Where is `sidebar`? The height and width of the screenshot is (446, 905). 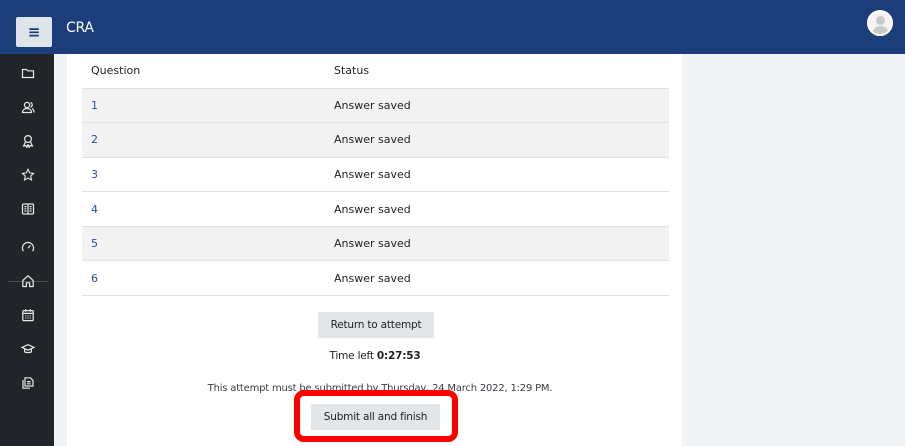
sidebar is located at coordinates (27, 250).